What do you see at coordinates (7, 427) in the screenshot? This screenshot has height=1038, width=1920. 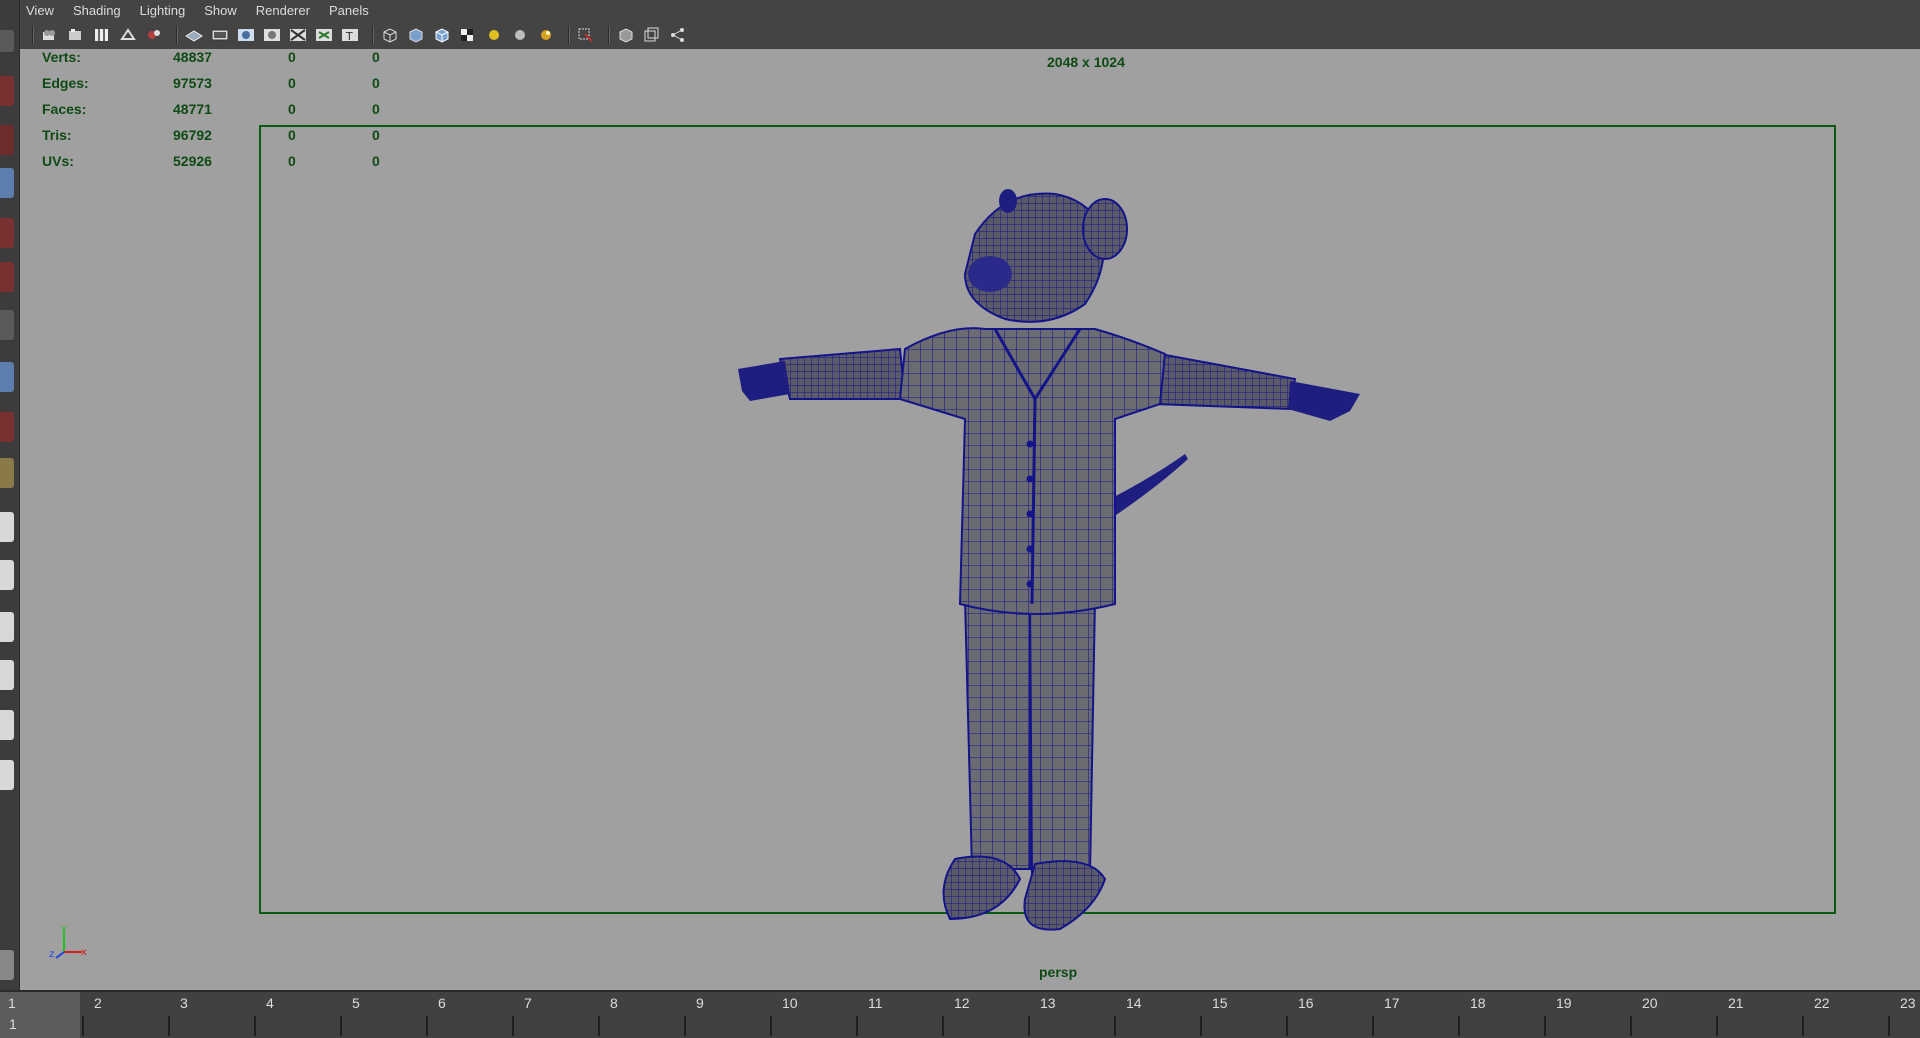 I see `show-manipulator-icon` at bounding box center [7, 427].